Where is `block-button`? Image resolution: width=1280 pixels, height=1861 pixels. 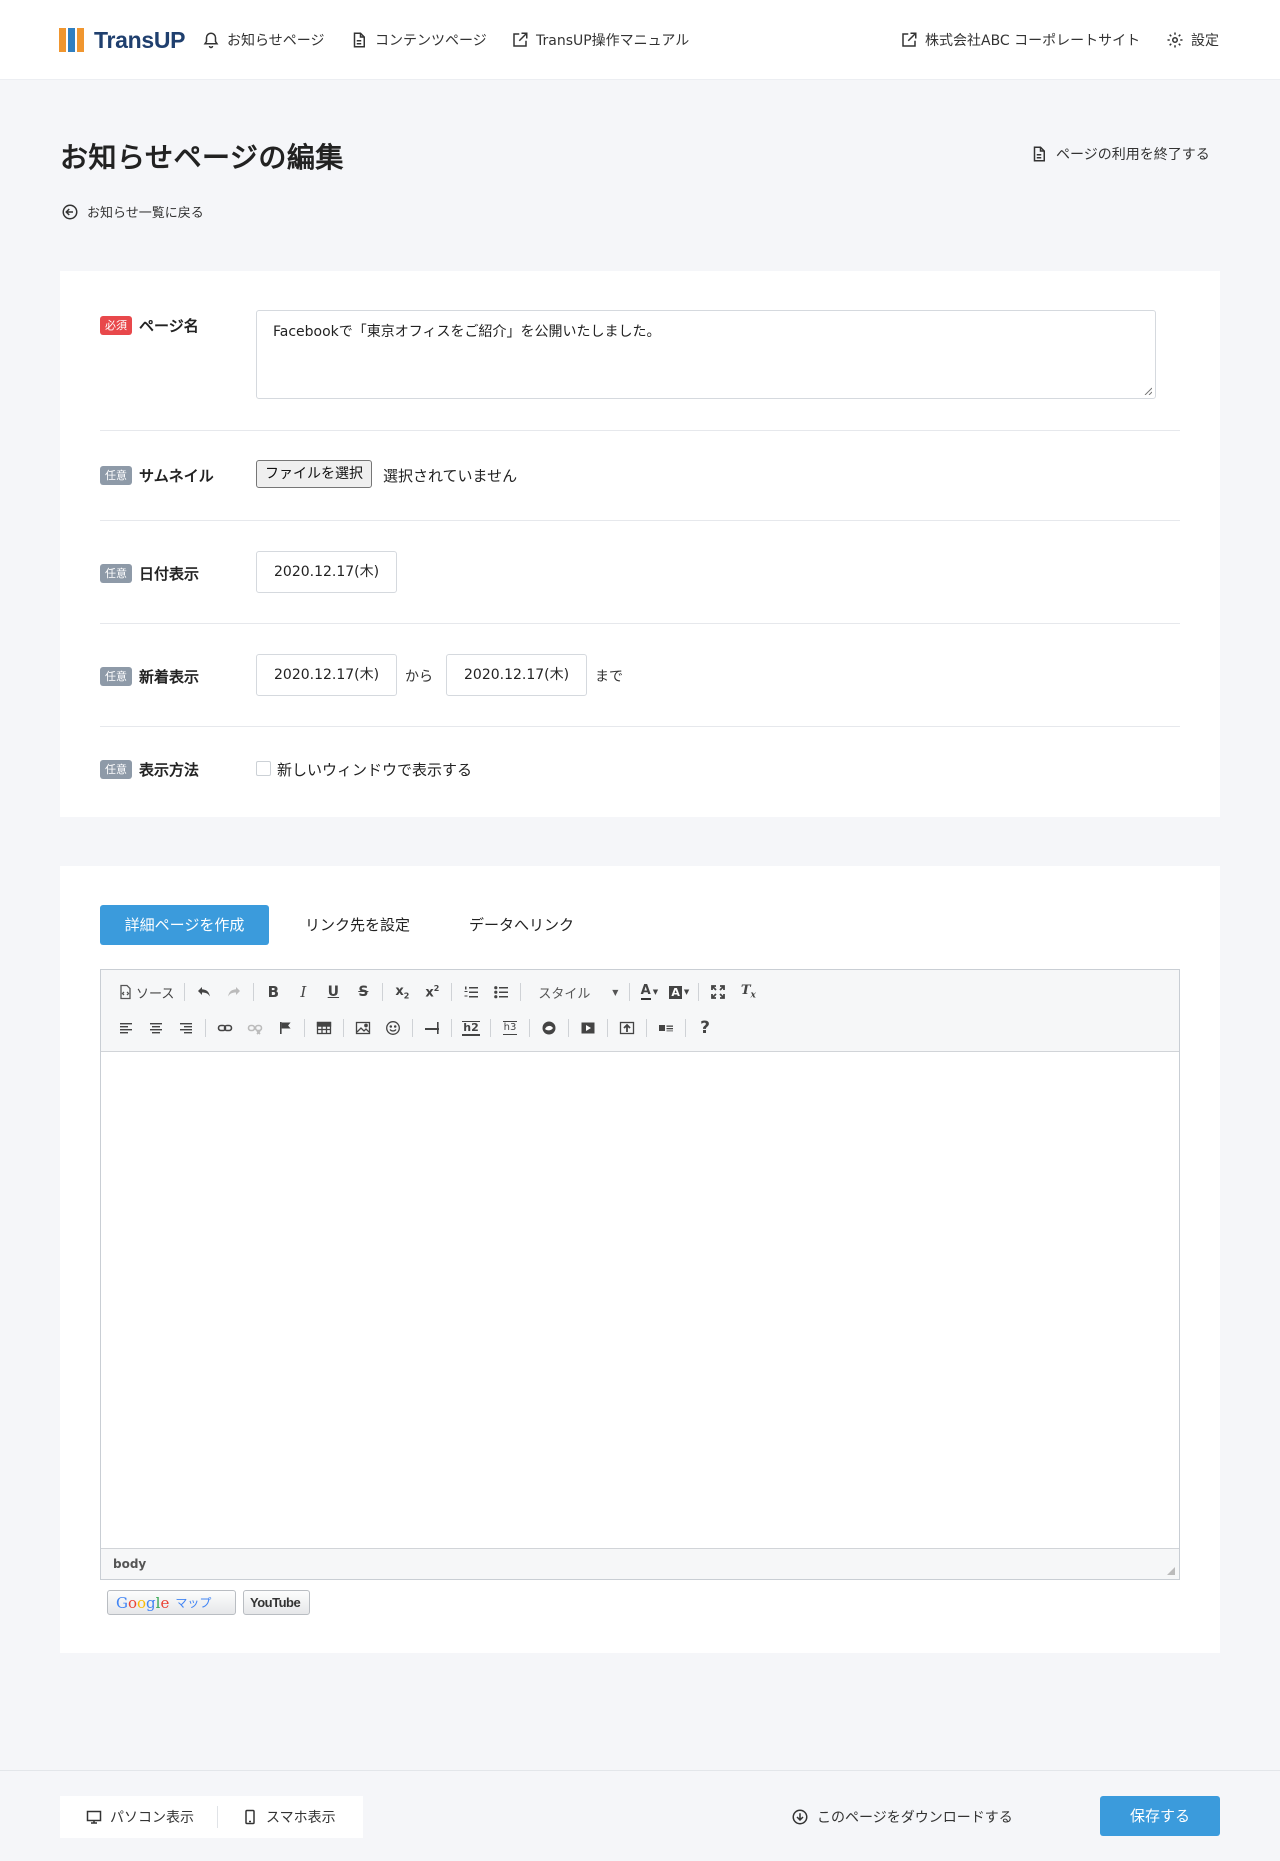
block-button is located at coordinates (666, 1028).